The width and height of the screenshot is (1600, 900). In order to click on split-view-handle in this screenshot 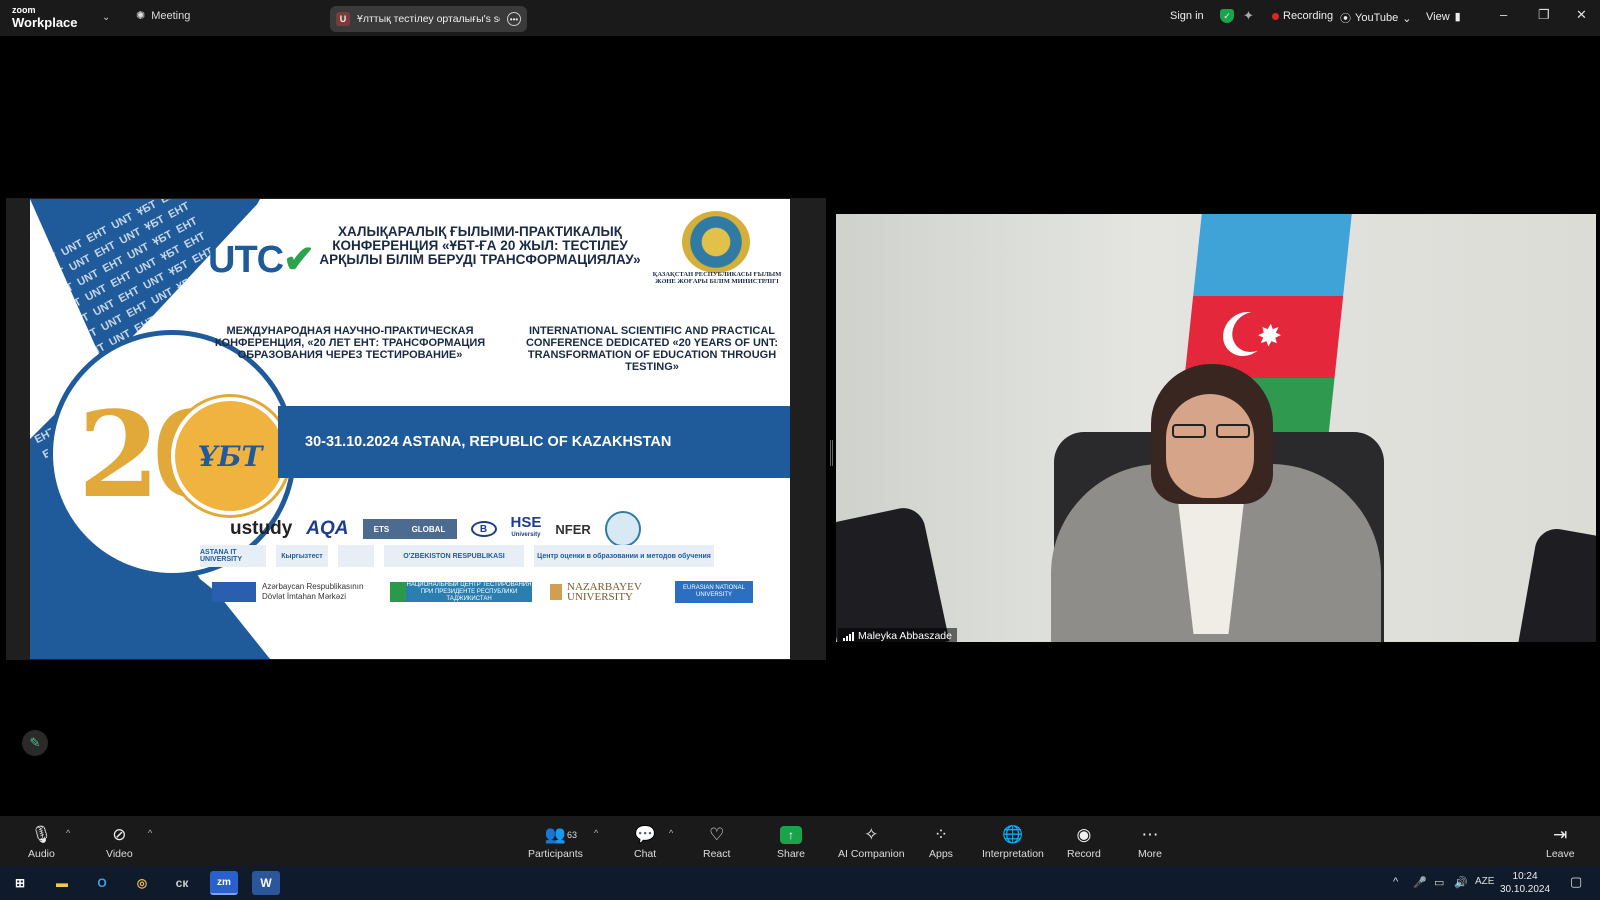, I will do `click(831, 453)`.